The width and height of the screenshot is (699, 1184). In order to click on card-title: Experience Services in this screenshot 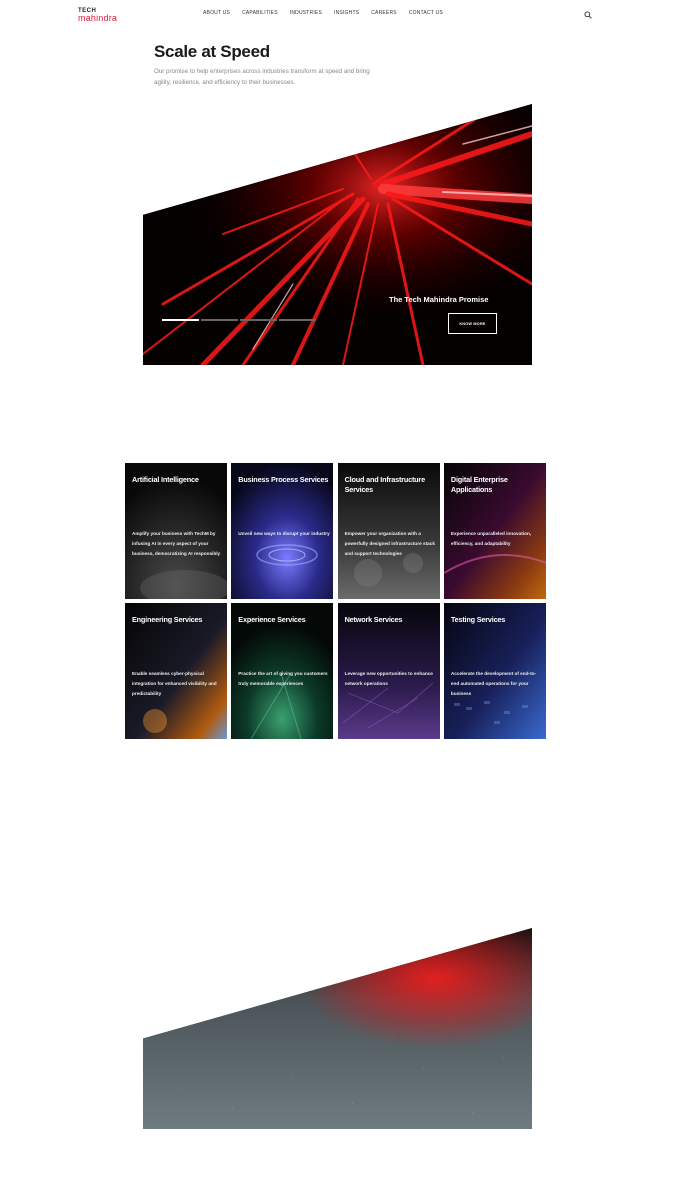, I will do `click(272, 619)`.